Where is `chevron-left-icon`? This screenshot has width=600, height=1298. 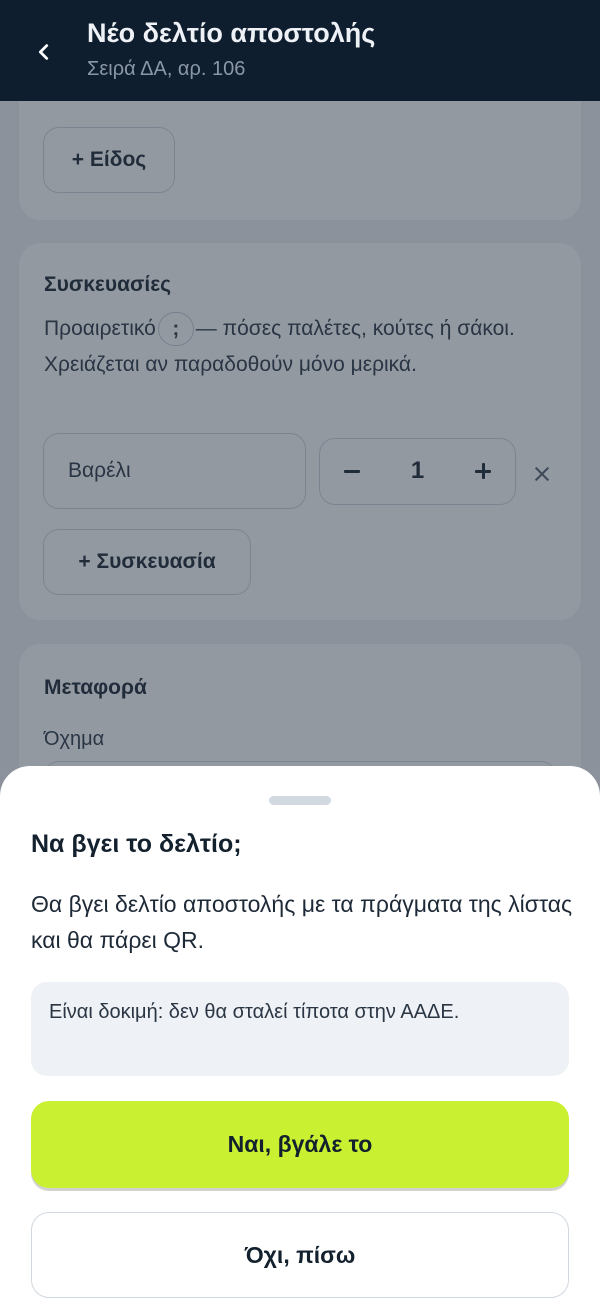 chevron-left-icon is located at coordinates (43, 52).